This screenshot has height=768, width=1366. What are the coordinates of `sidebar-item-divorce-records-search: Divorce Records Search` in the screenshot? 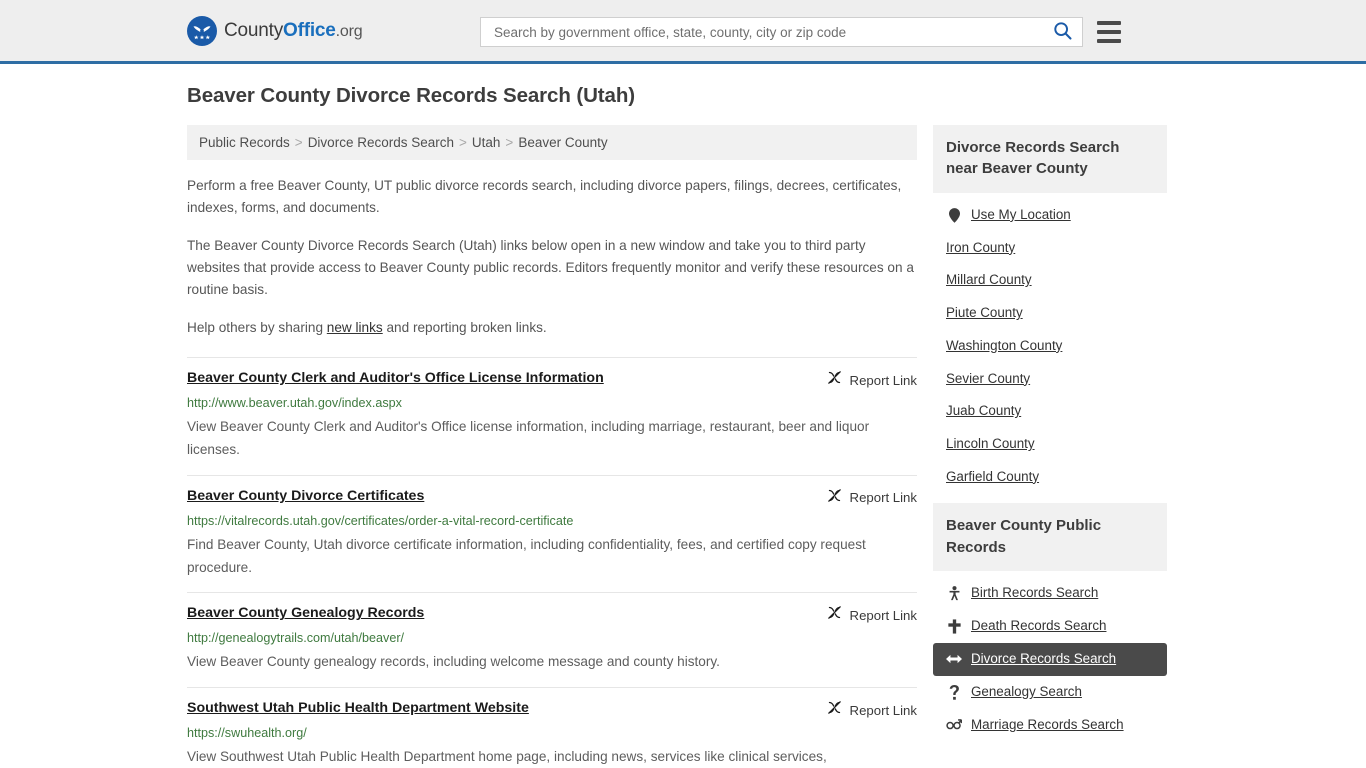 It's located at (1050, 659).